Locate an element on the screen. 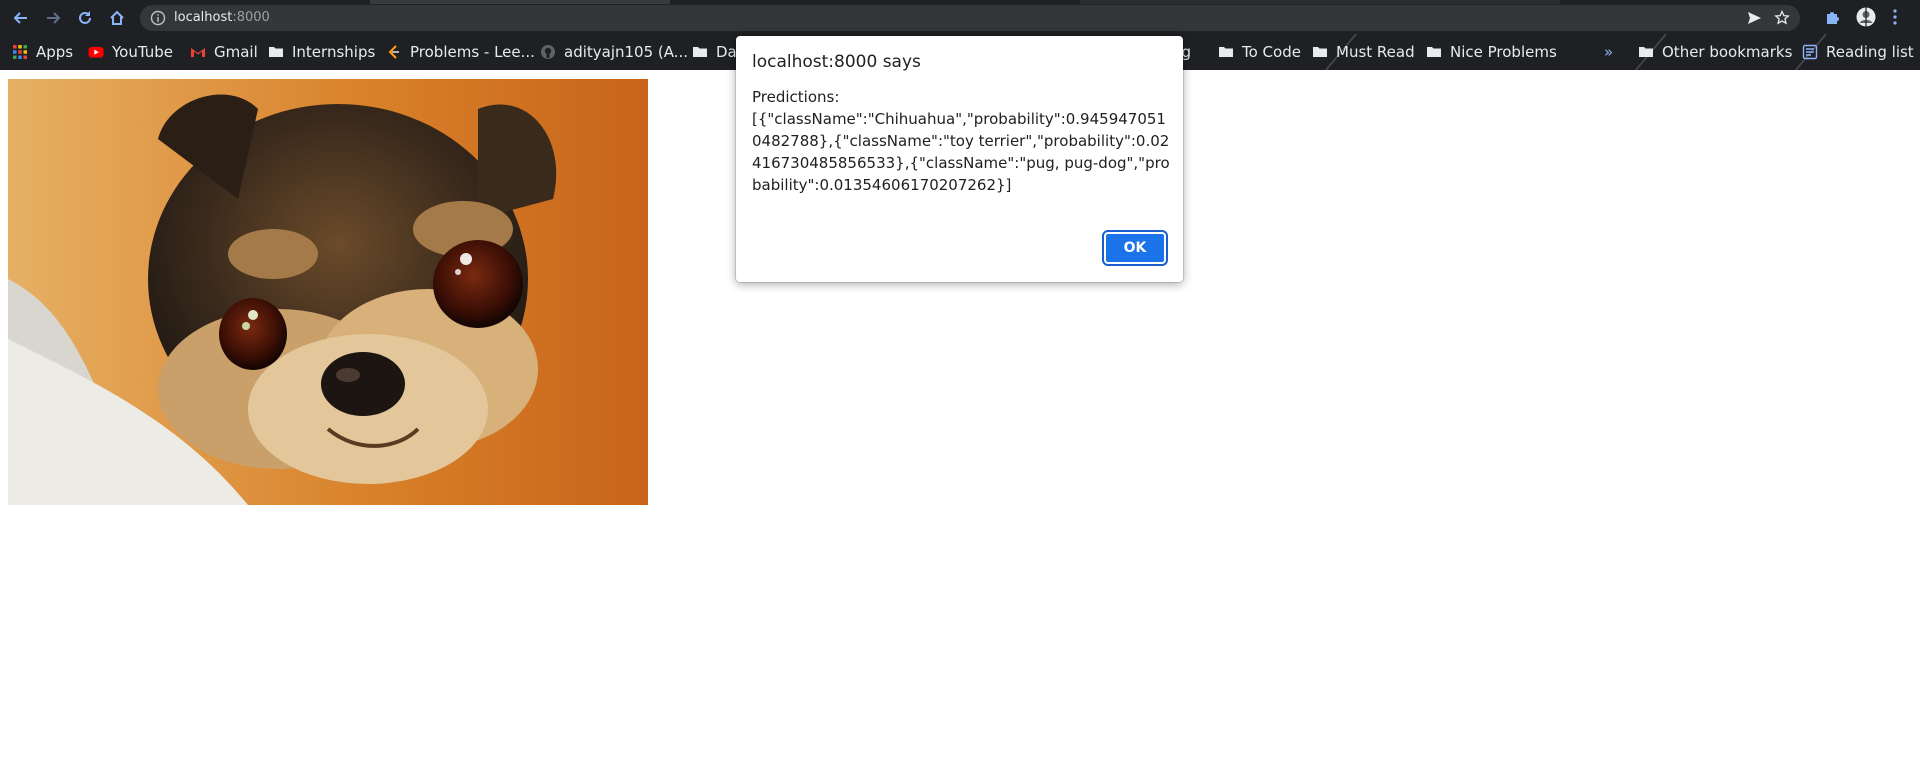  site-info-icon is located at coordinates (158, 18).